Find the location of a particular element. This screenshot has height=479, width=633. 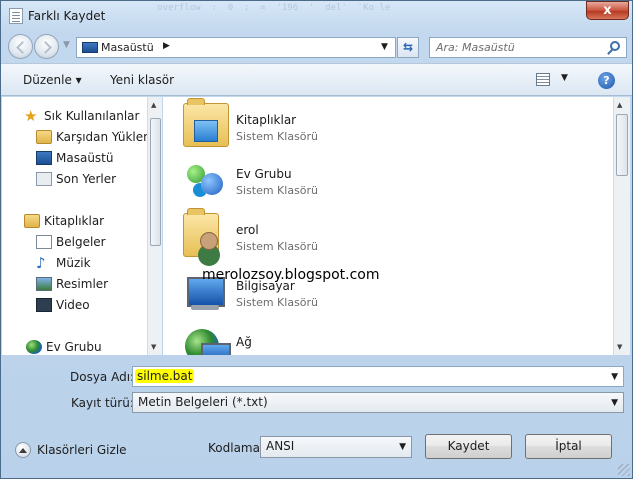

content-scrollbar: ▲ ▼ is located at coordinates (621, 226).